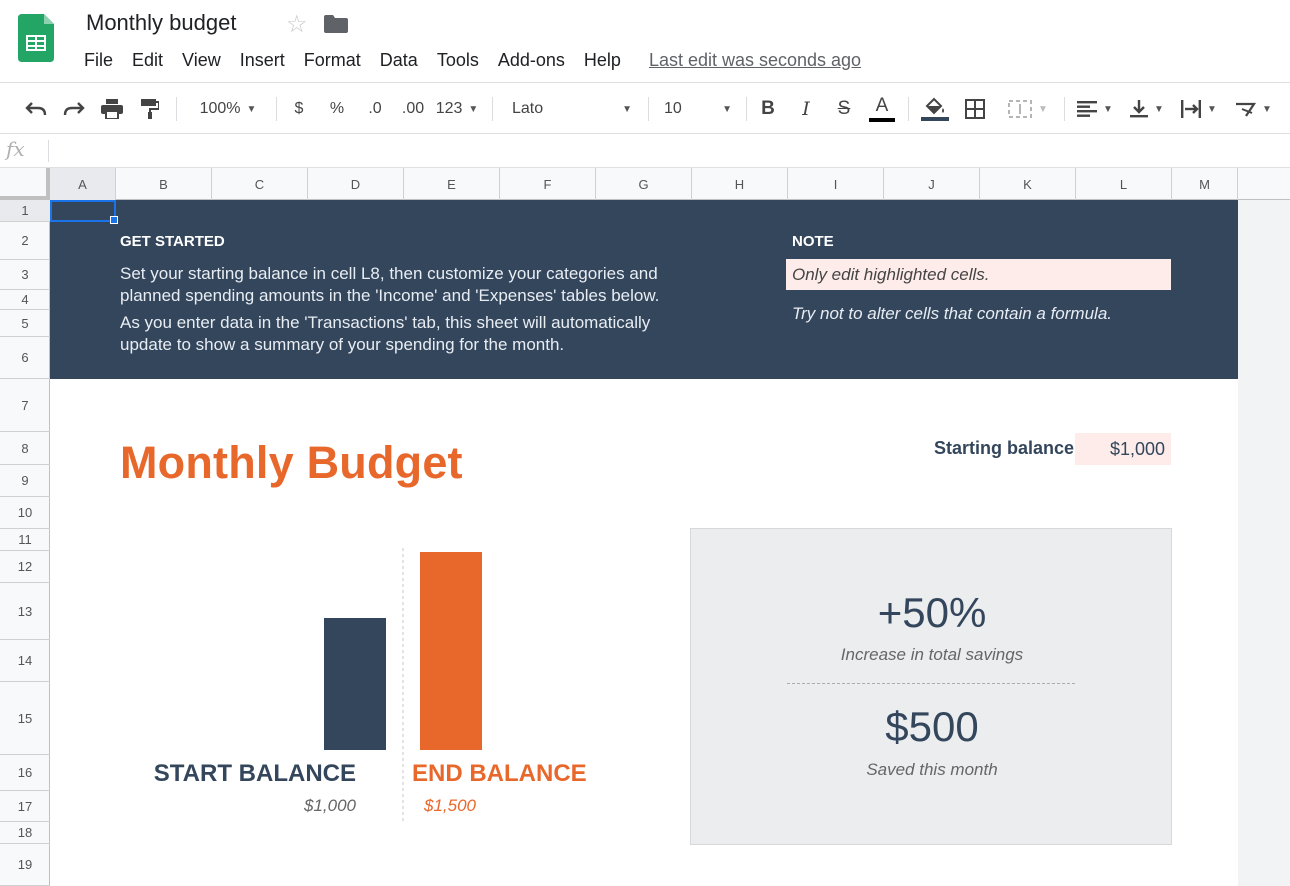 The height and width of the screenshot is (886, 1290). What do you see at coordinates (147, 60) in the screenshot?
I see `menu-edit: Edit` at bounding box center [147, 60].